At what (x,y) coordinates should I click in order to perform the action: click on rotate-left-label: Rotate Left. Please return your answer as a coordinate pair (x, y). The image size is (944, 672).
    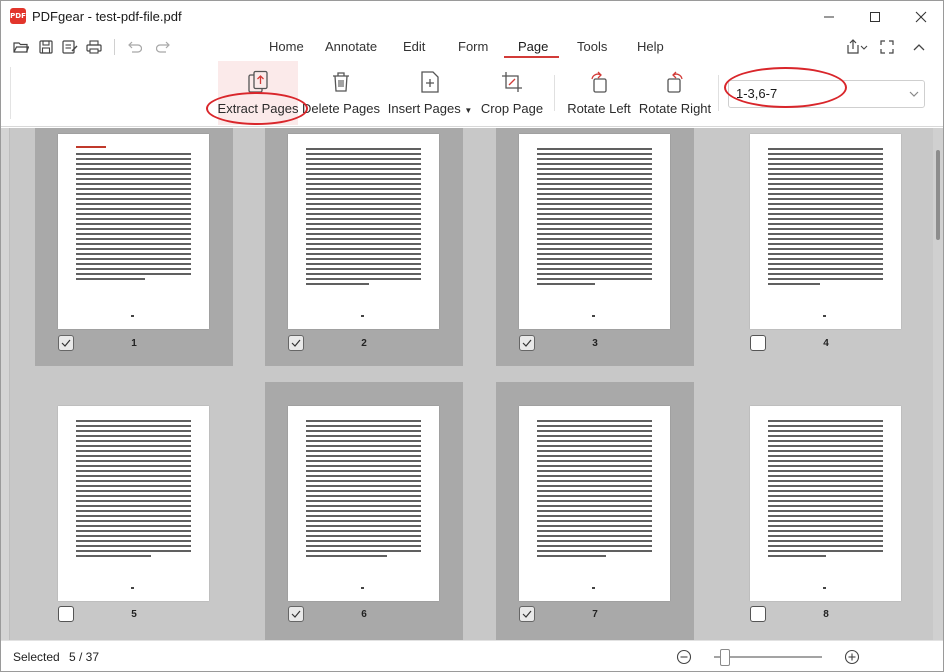
    Looking at the image, I should click on (599, 108).